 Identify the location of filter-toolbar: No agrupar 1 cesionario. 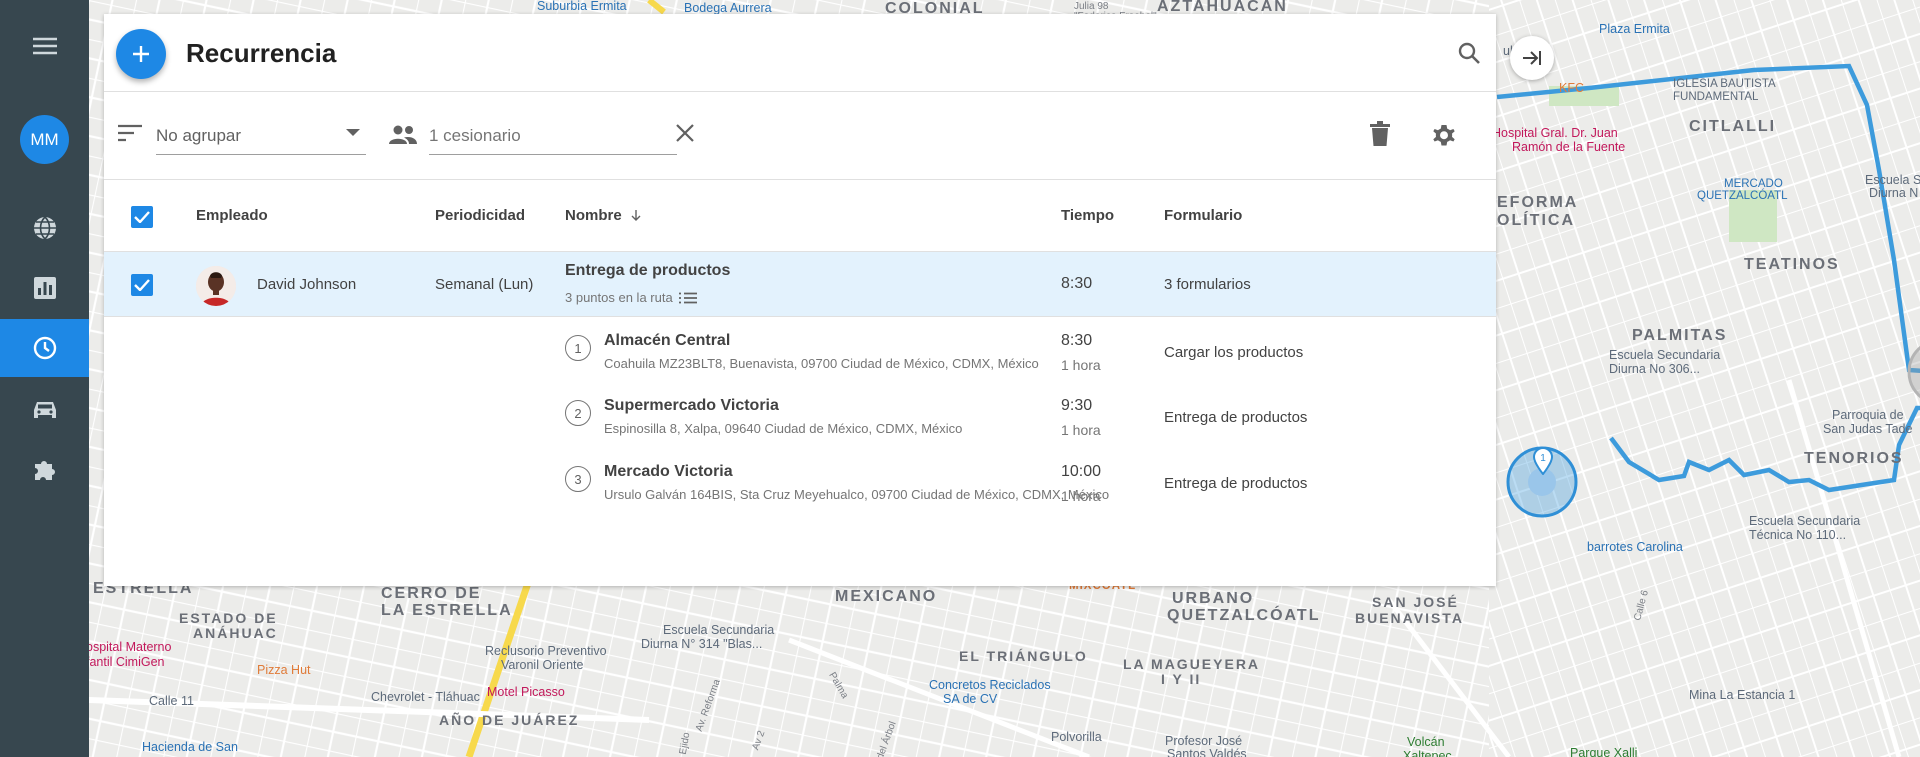
(800, 136).